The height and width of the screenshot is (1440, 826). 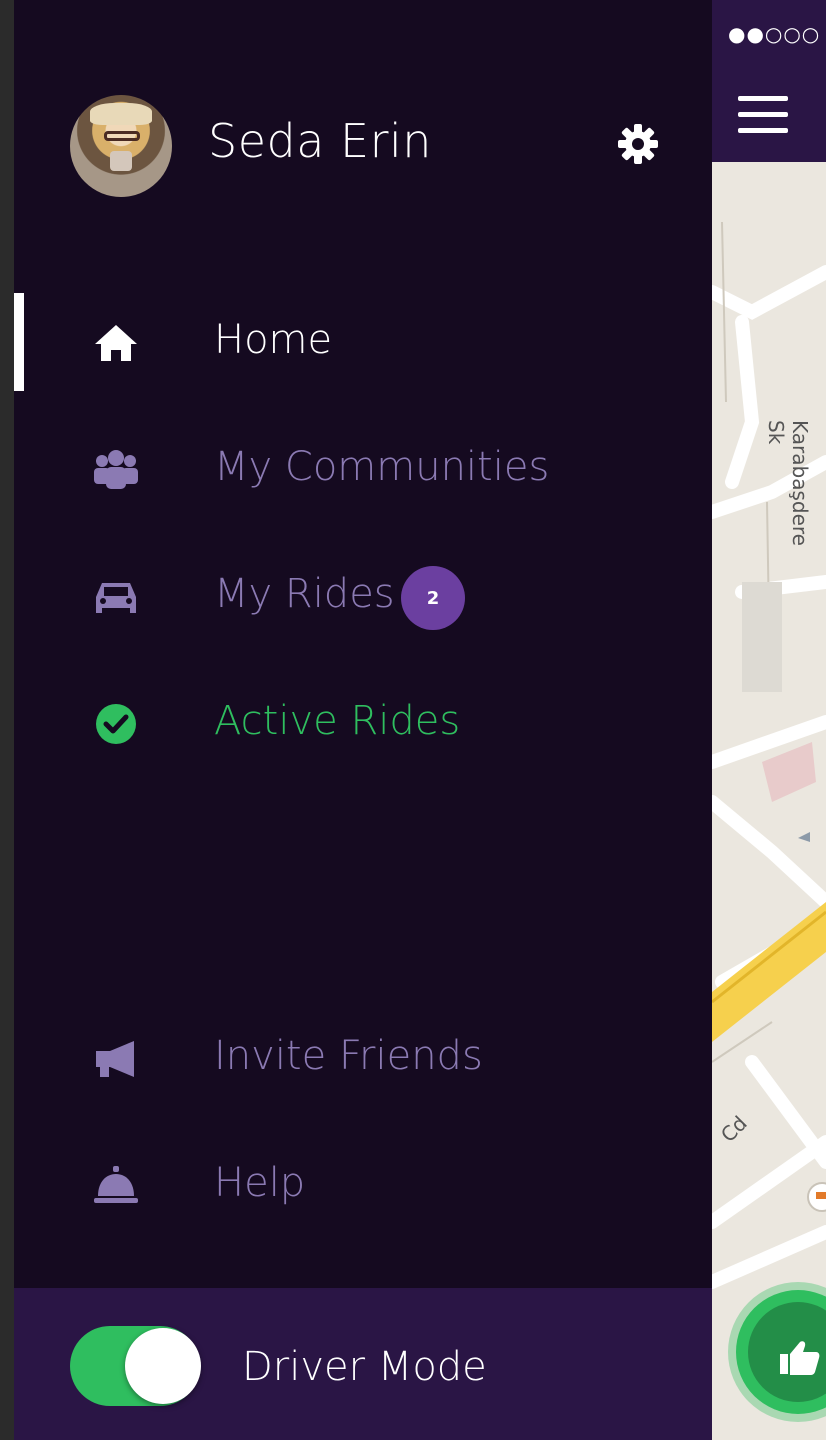 I want to click on rides-count-badge: 2, so click(x=433, y=598).